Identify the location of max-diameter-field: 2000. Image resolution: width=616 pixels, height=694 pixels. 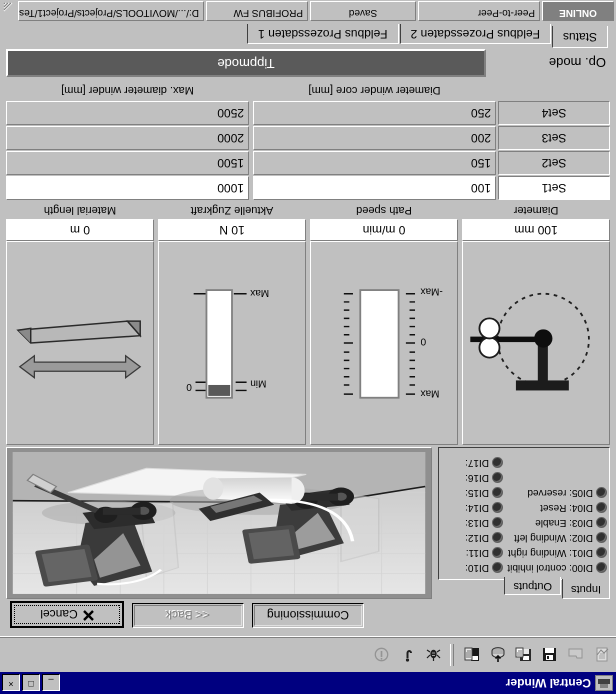
(127, 138).